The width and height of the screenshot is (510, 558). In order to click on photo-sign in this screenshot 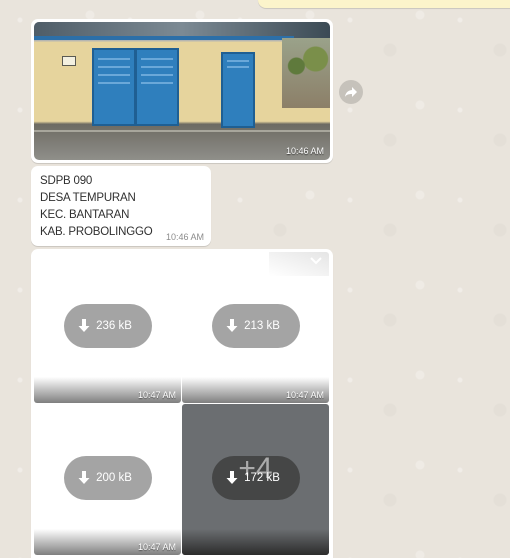, I will do `click(69, 61)`.